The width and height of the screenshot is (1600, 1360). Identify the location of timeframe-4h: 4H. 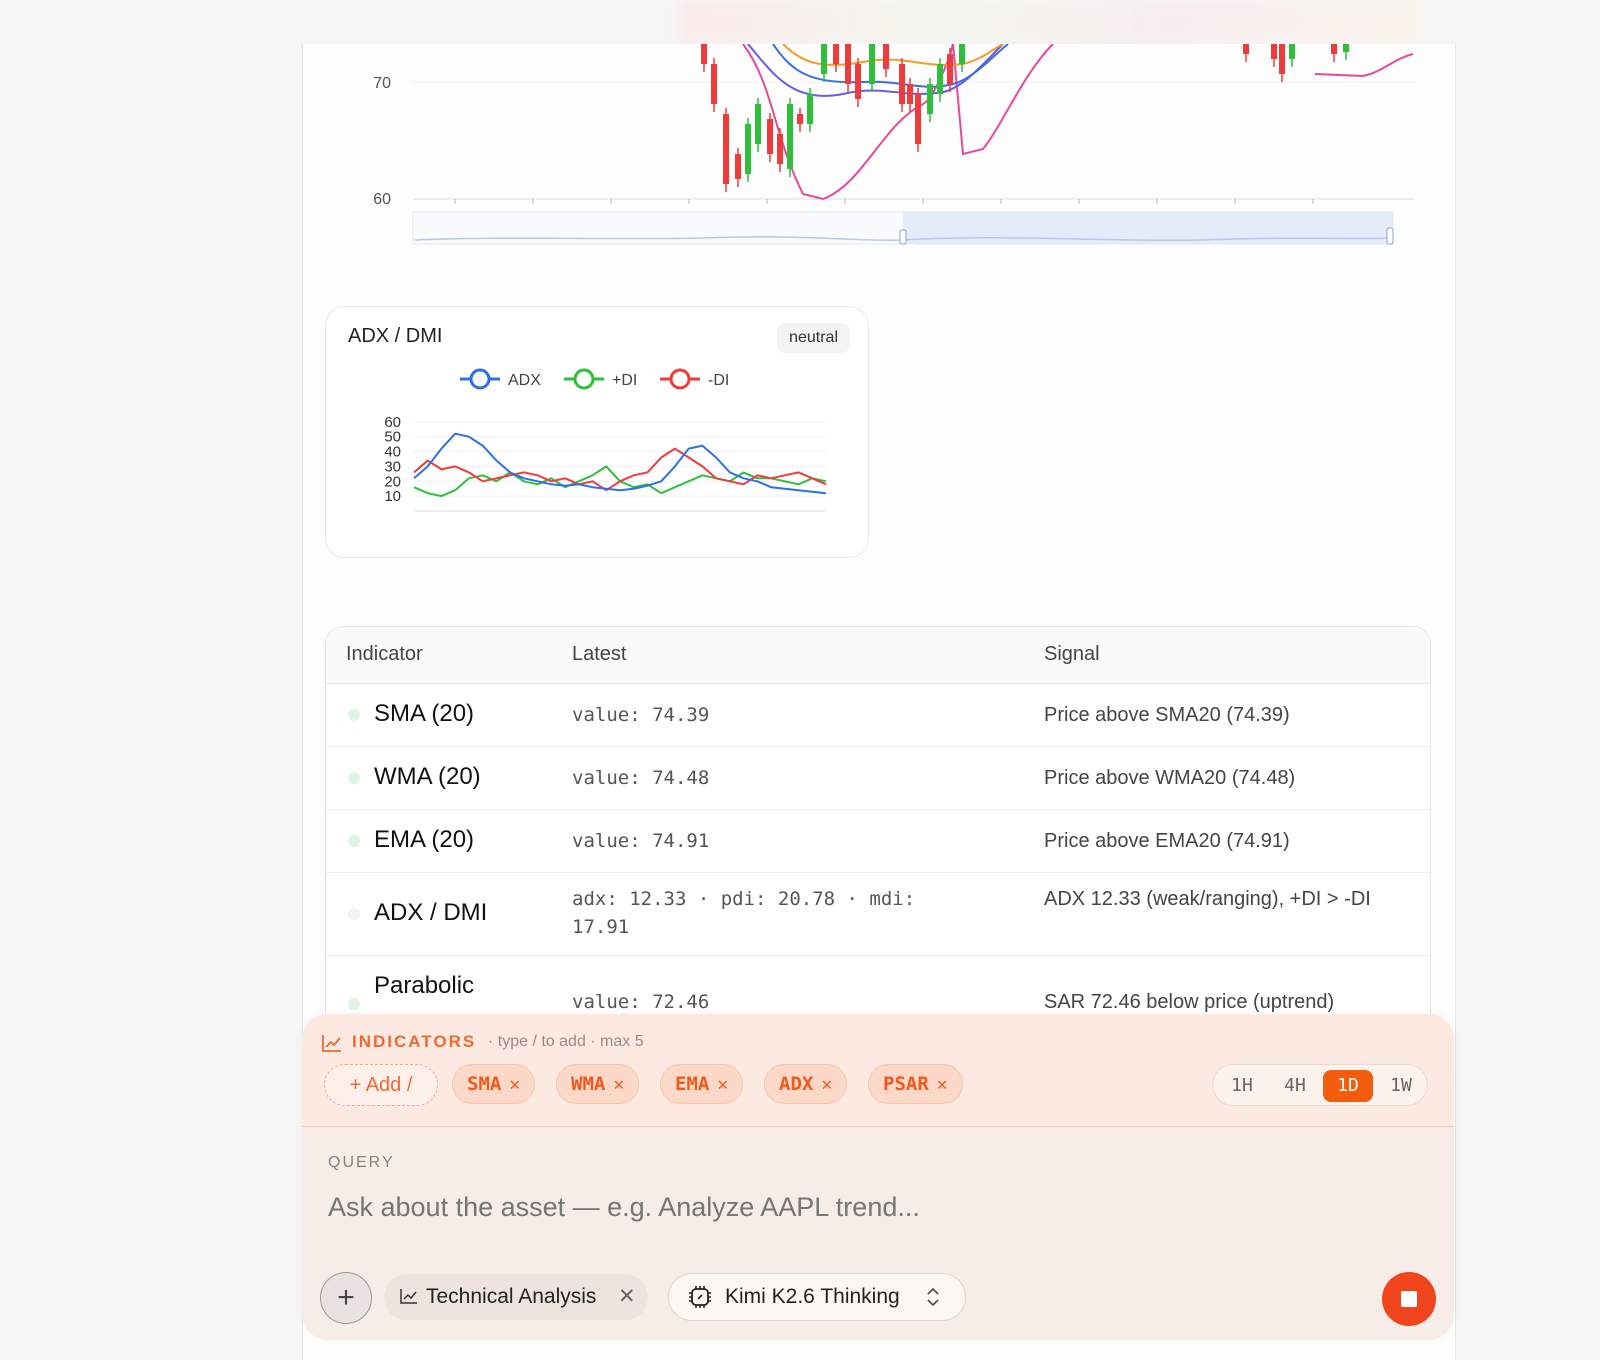
(1295, 1086).